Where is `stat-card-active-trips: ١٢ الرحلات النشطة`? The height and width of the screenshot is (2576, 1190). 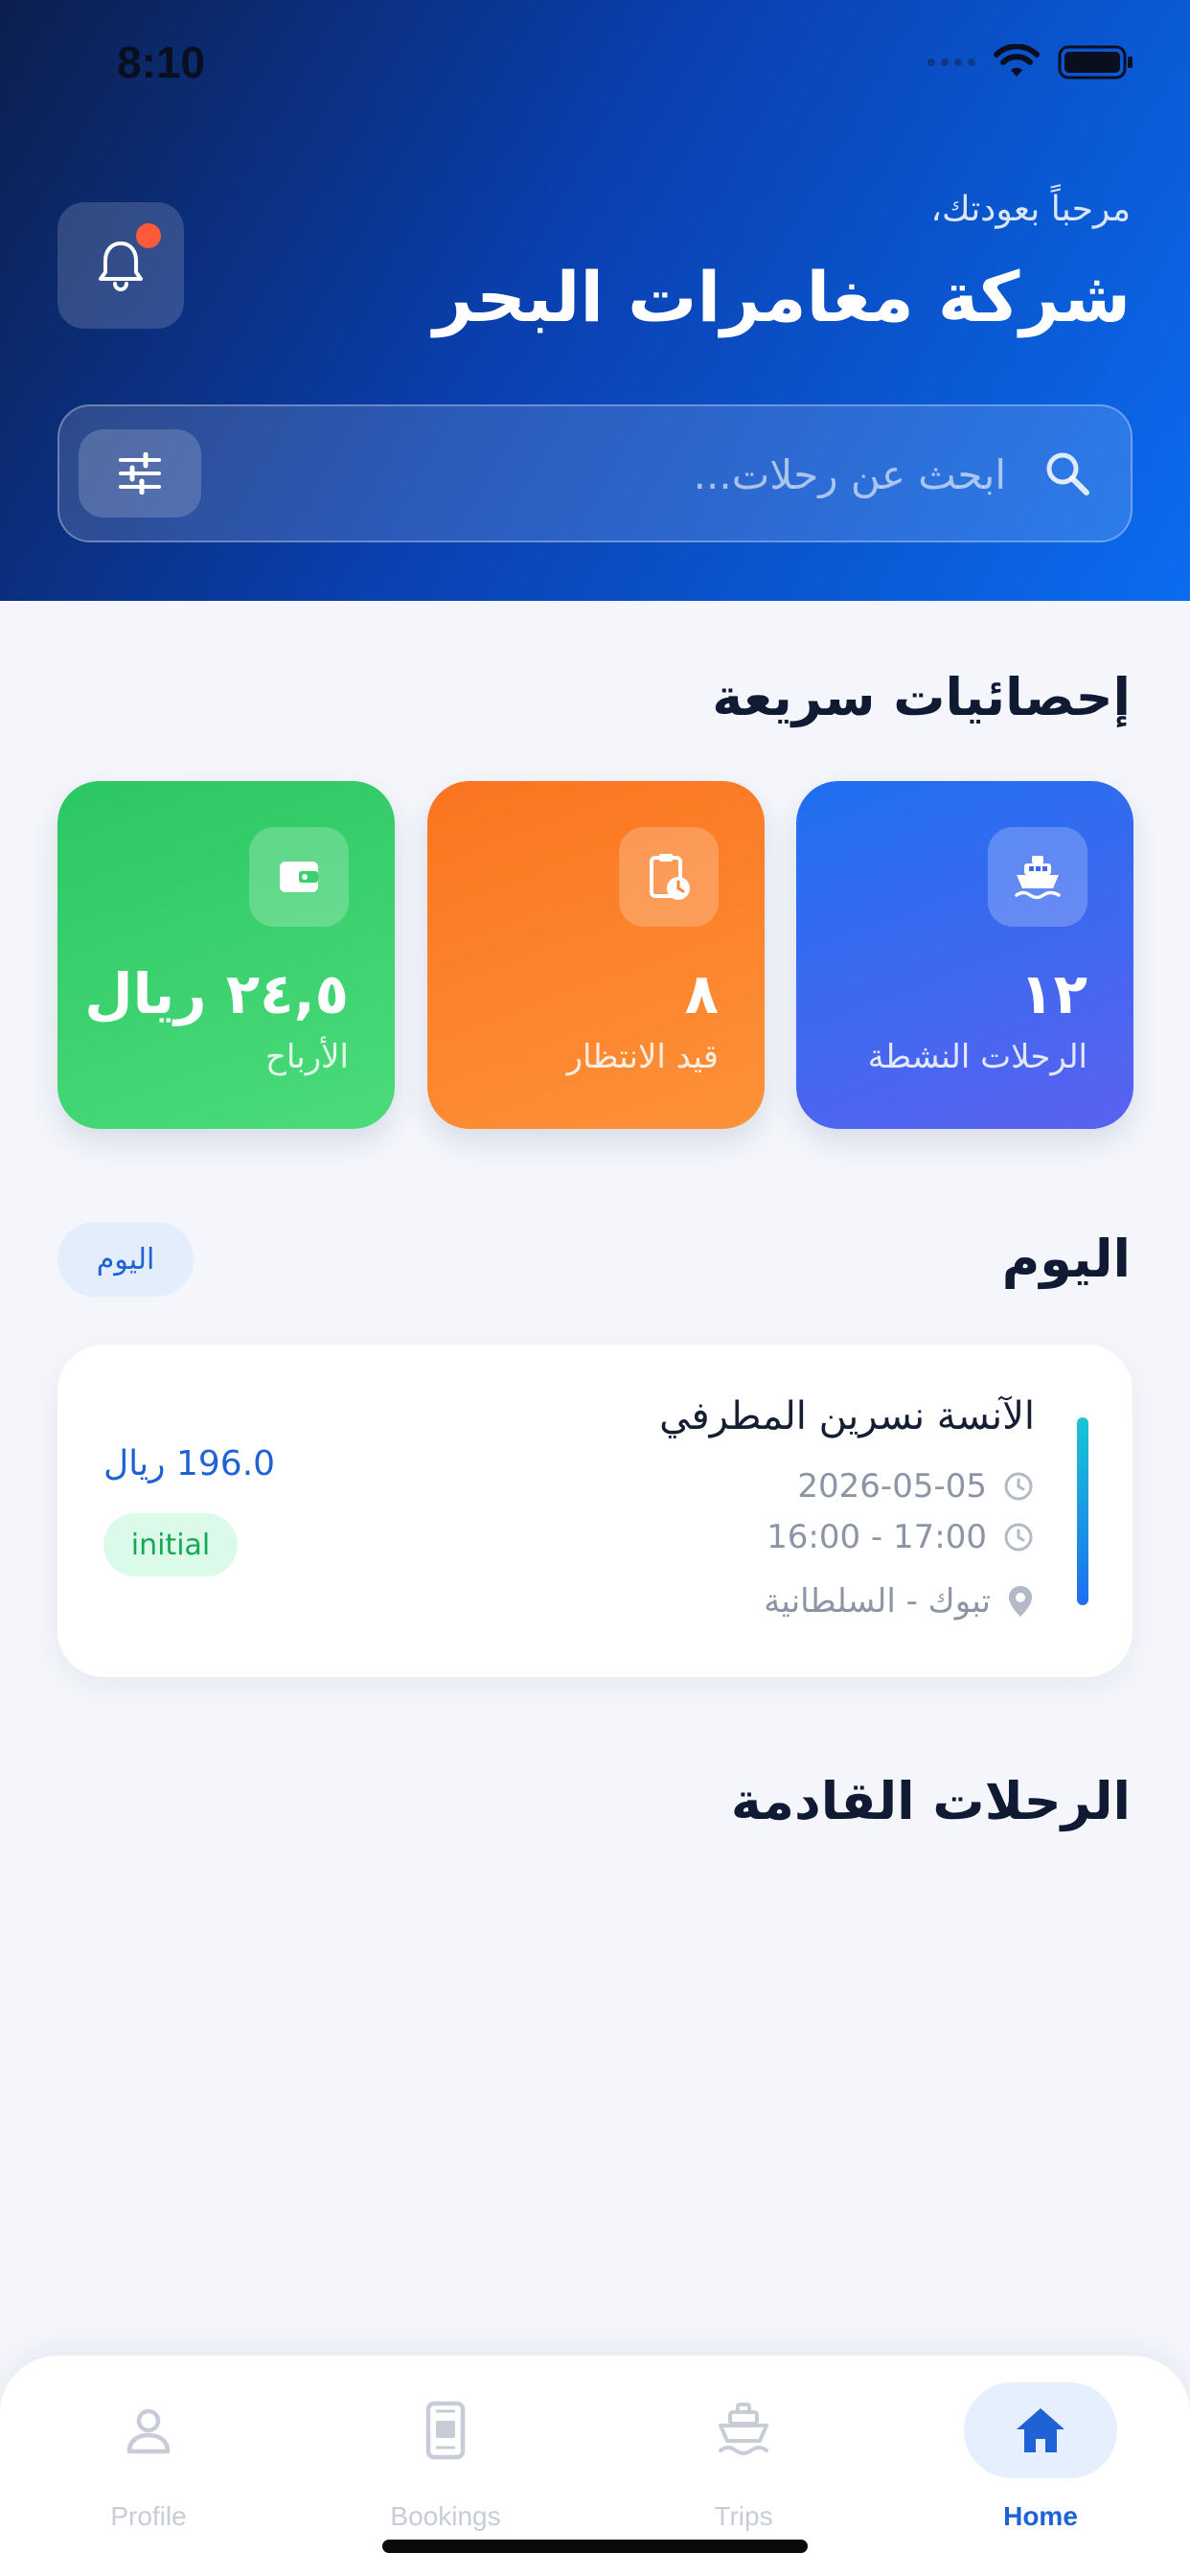
stat-card-active-trips: ١٢ الرحلات النشطة is located at coordinates (965, 955).